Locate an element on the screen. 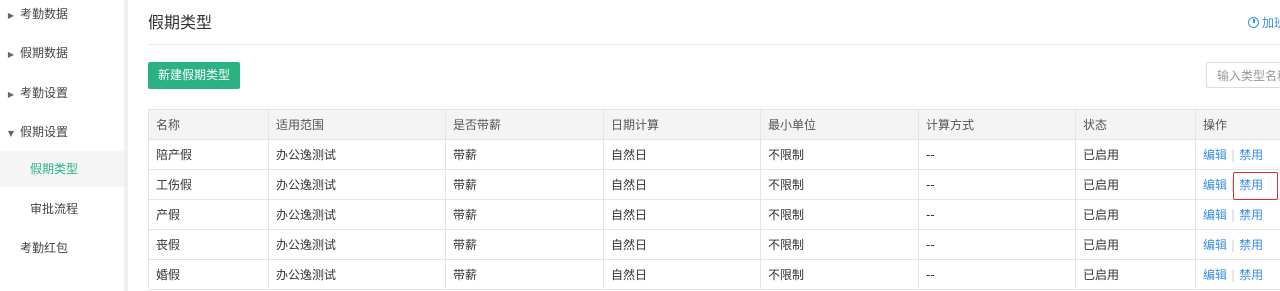 The image size is (1280, 291). new-leave-type-button: 新建假期类型 is located at coordinates (194, 75).